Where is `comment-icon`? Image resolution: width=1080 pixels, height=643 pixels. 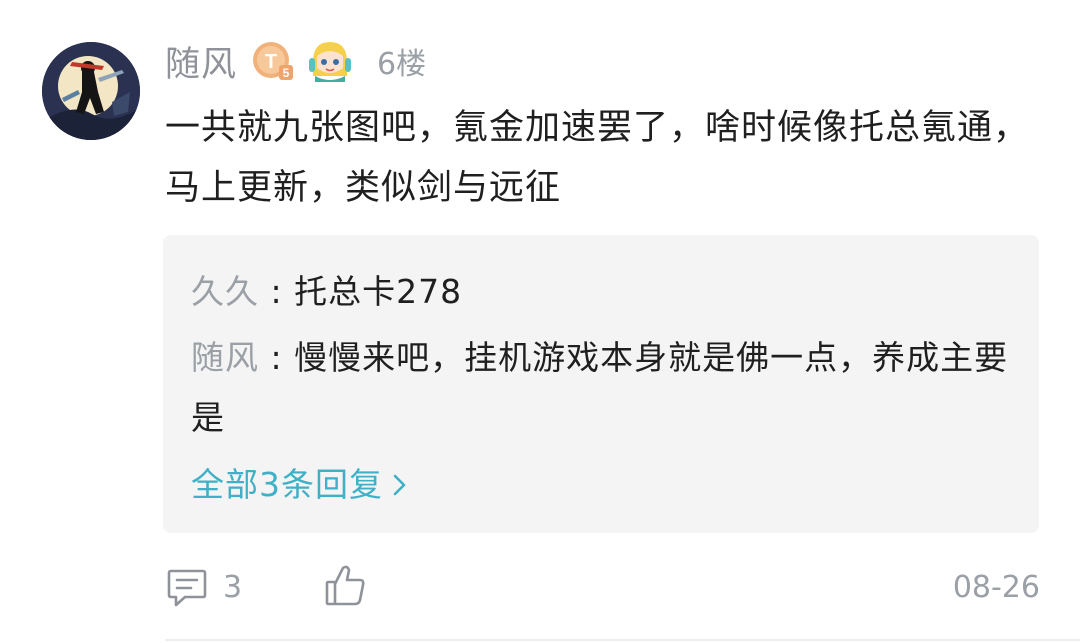
comment-icon is located at coordinates (187, 587).